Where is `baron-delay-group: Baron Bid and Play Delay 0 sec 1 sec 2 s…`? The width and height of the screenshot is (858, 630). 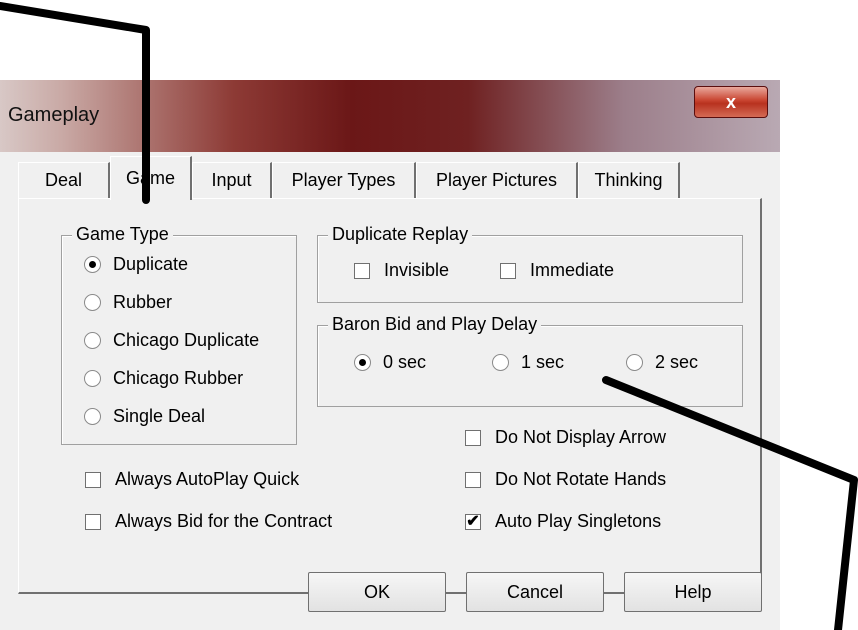
baron-delay-group: Baron Bid and Play Delay 0 sec 1 sec 2 s… is located at coordinates (530, 360).